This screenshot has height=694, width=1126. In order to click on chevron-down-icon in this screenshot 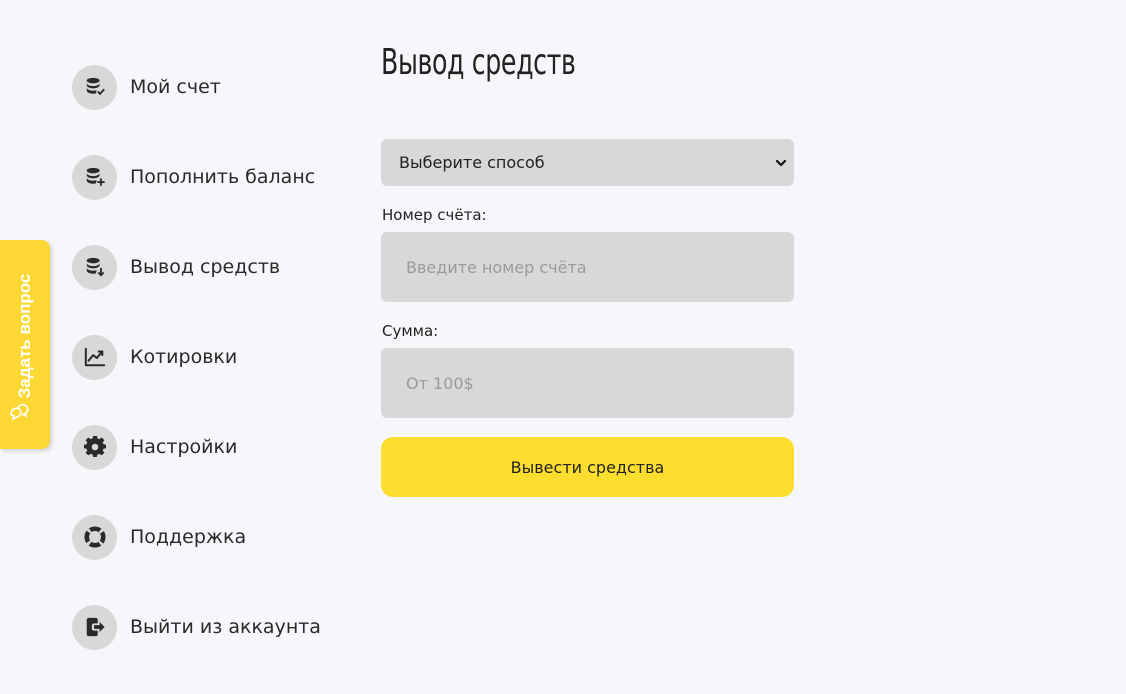, I will do `click(781, 162)`.